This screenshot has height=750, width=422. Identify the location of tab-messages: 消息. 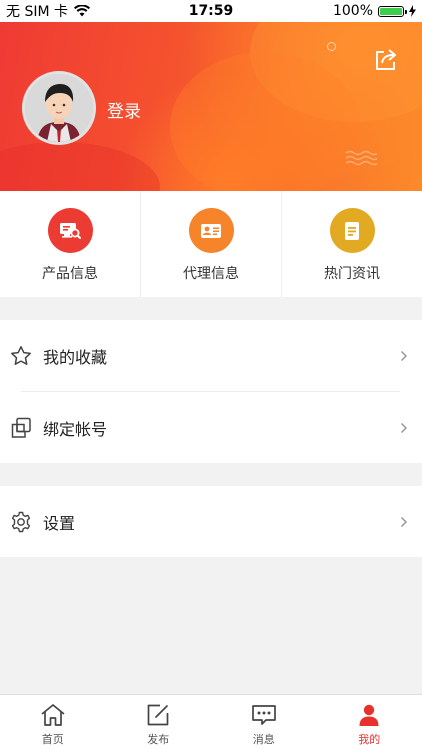
(264, 722).